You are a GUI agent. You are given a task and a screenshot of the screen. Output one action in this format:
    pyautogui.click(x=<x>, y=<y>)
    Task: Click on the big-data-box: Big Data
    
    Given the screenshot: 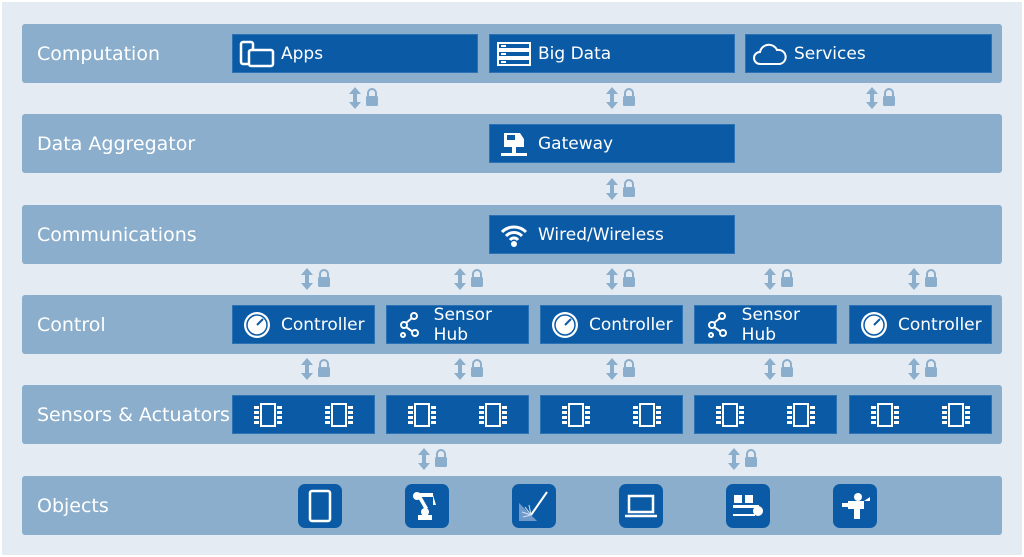 What is the action you would take?
    pyautogui.click(x=612, y=53)
    